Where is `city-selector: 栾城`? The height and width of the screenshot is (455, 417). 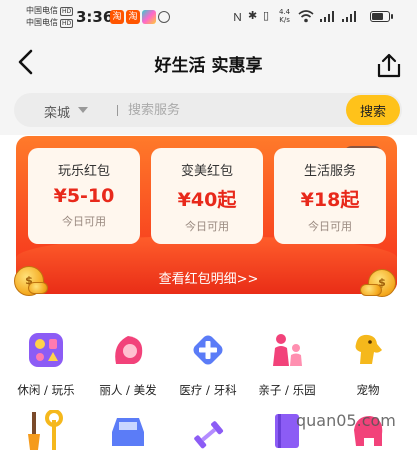 city-selector: 栾城 is located at coordinates (57, 111).